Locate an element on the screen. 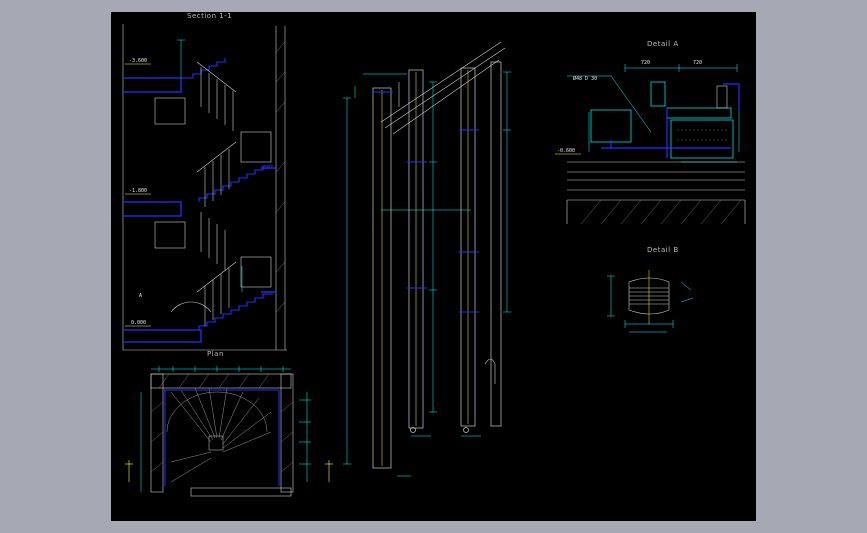 The width and height of the screenshot is (867, 533). callout-a: A is located at coordinates (140, 296).